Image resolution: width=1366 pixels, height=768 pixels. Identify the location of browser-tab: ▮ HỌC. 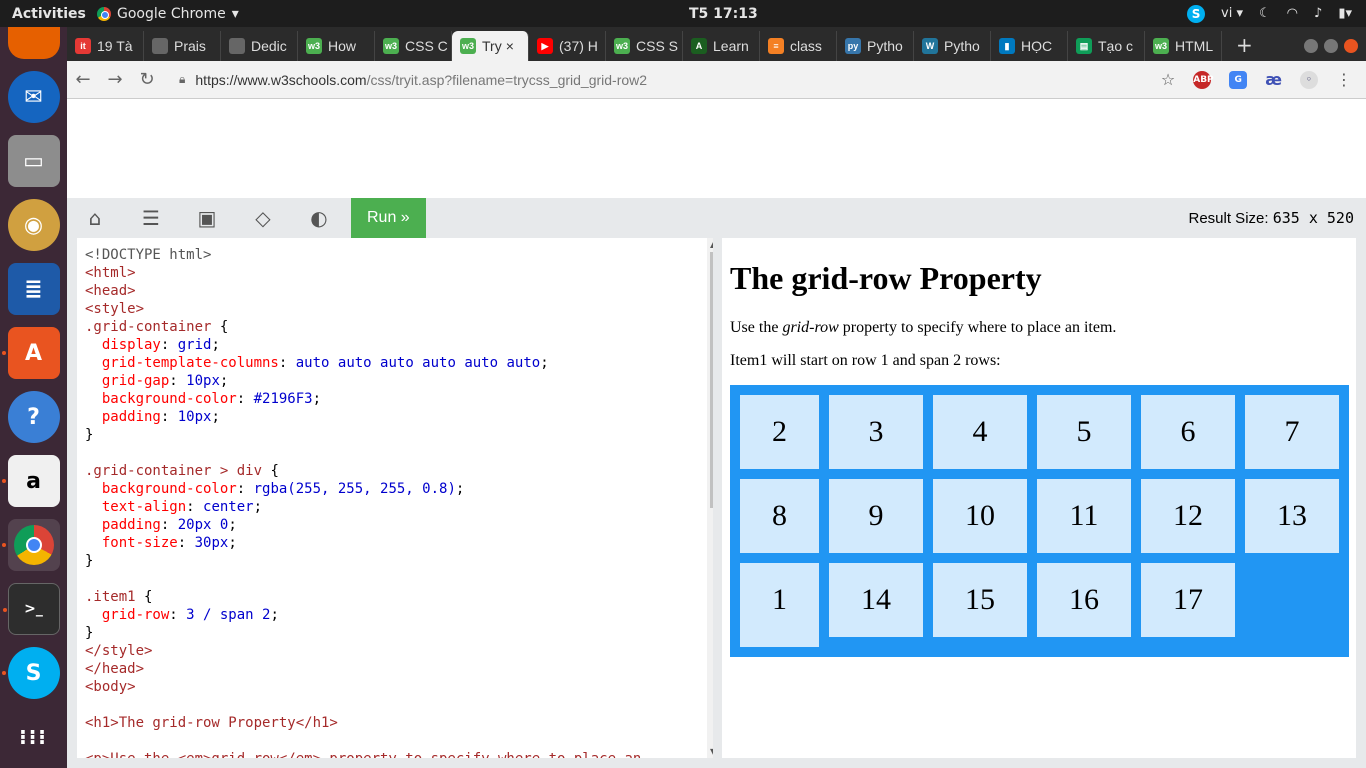
(1029, 46).